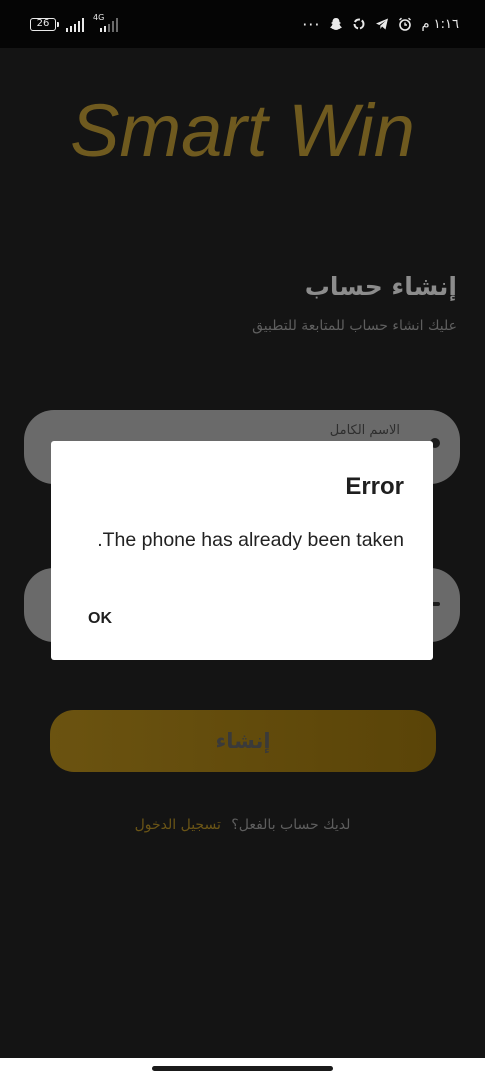 This screenshot has width=485, height=1080. Describe the element at coordinates (359, 24) in the screenshot. I see `sync-icon` at that location.